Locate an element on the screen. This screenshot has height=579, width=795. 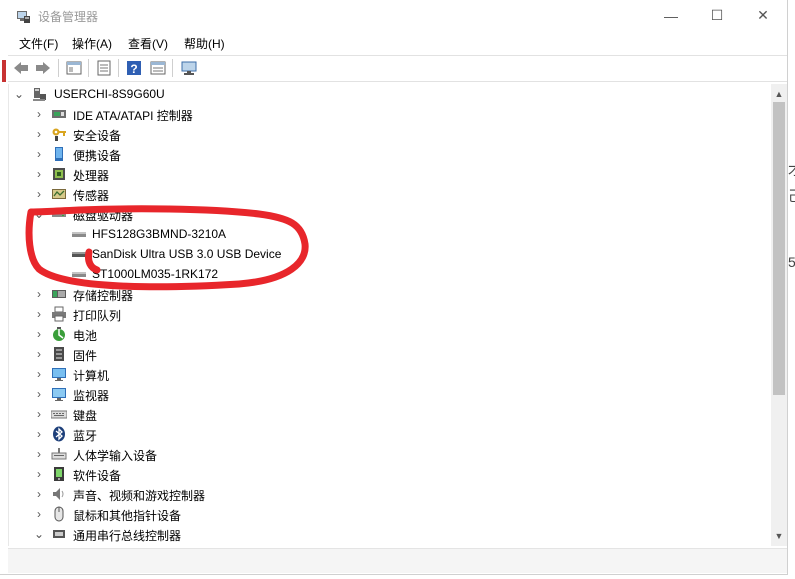
scroll-down-icon: ▼ is located at coordinates (779, 536).